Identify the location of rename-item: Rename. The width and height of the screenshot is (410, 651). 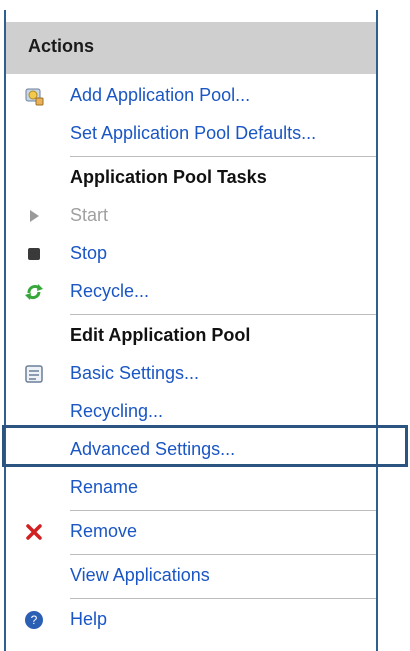
(191, 488).